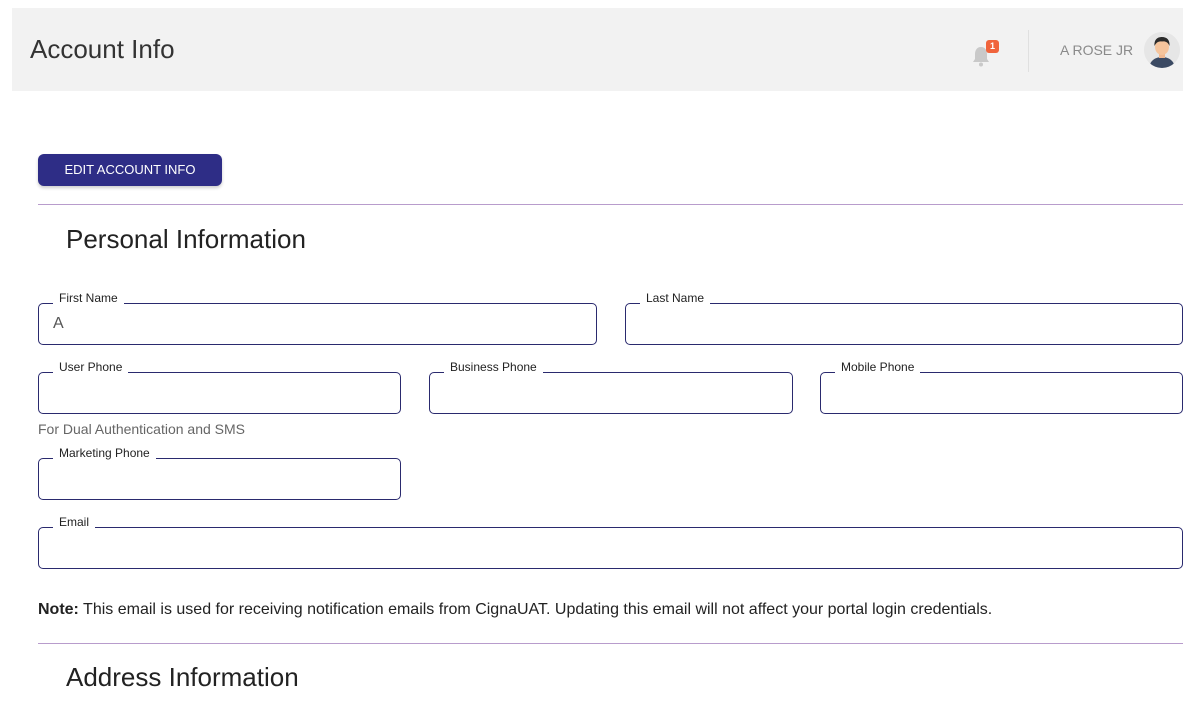  What do you see at coordinates (597, 49) in the screenshot?
I see `top-bar: Account Info 1 A ROSE JR` at bounding box center [597, 49].